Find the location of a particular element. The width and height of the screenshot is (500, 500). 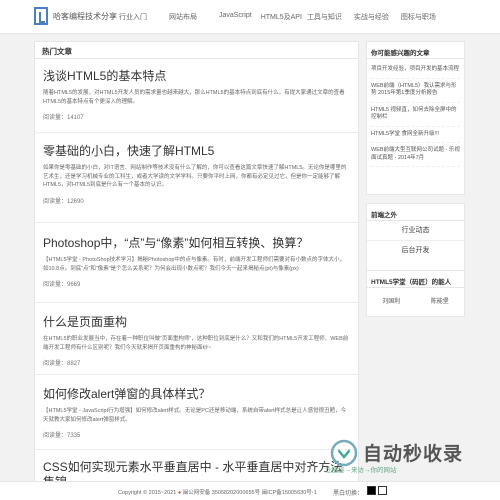

site-logo-icon is located at coordinates (41, 16).